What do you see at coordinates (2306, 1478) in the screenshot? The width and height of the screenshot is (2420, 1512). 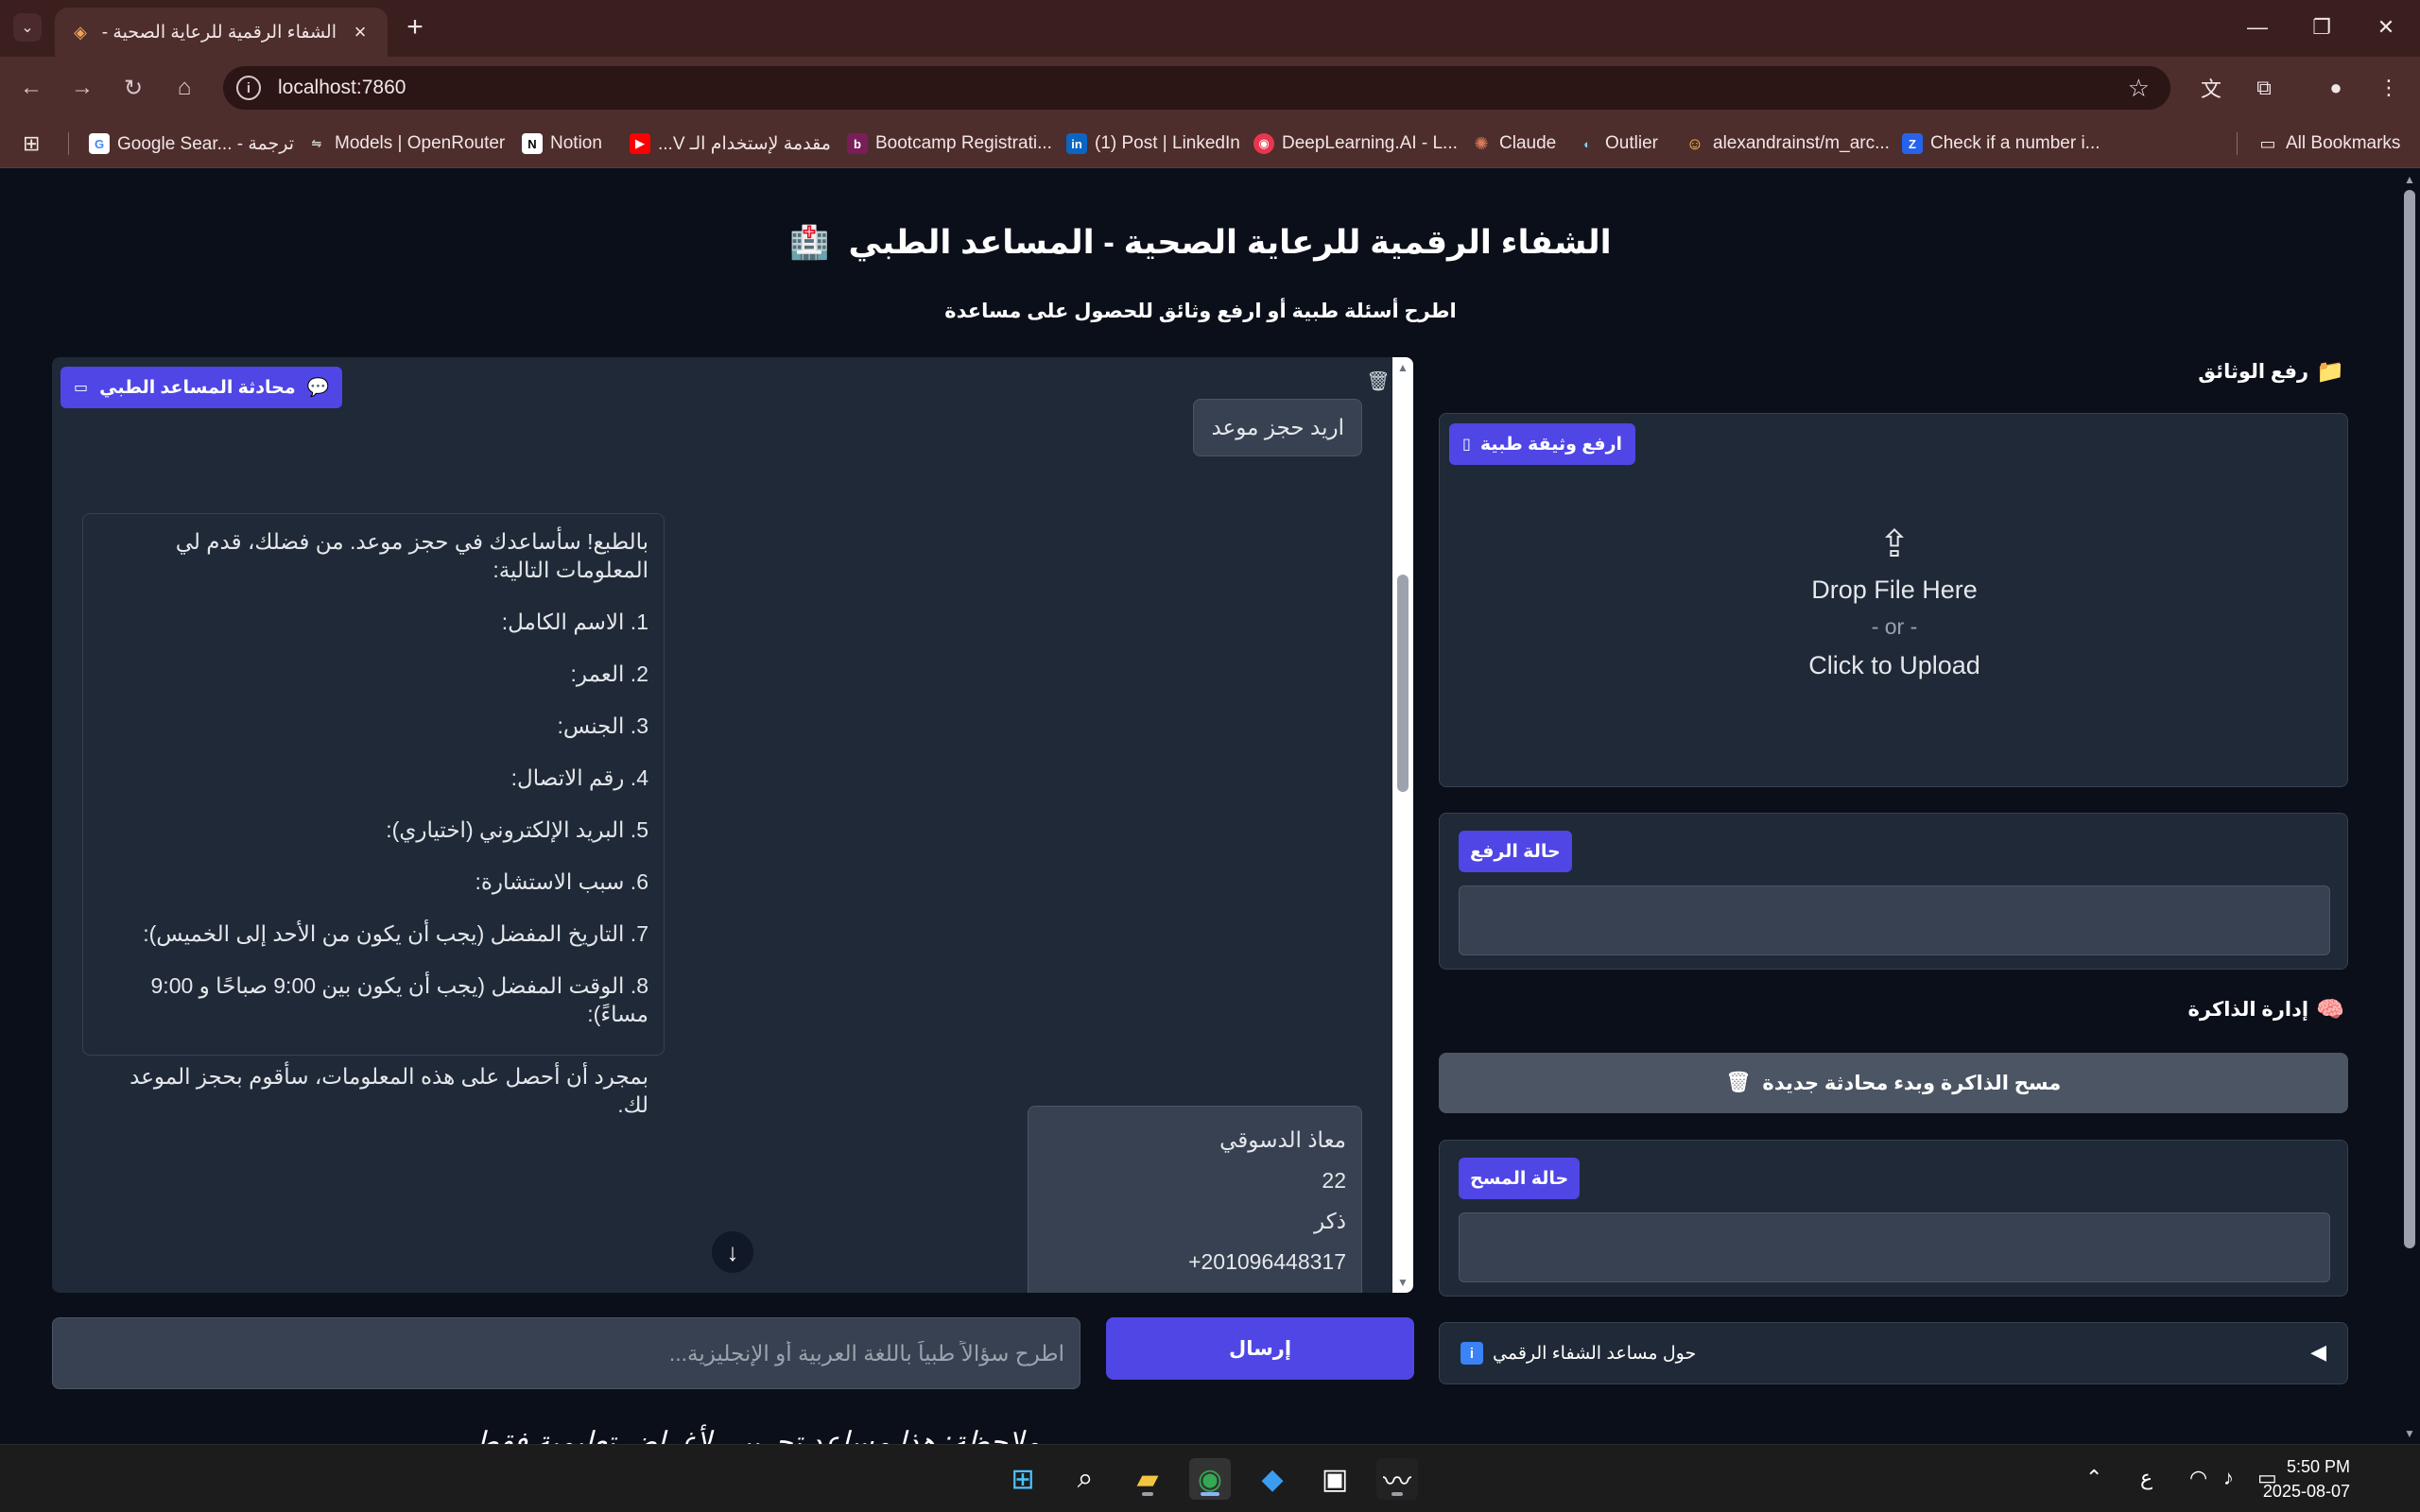 I see `system-clock: 5:50 PM 2025-08-07` at bounding box center [2306, 1478].